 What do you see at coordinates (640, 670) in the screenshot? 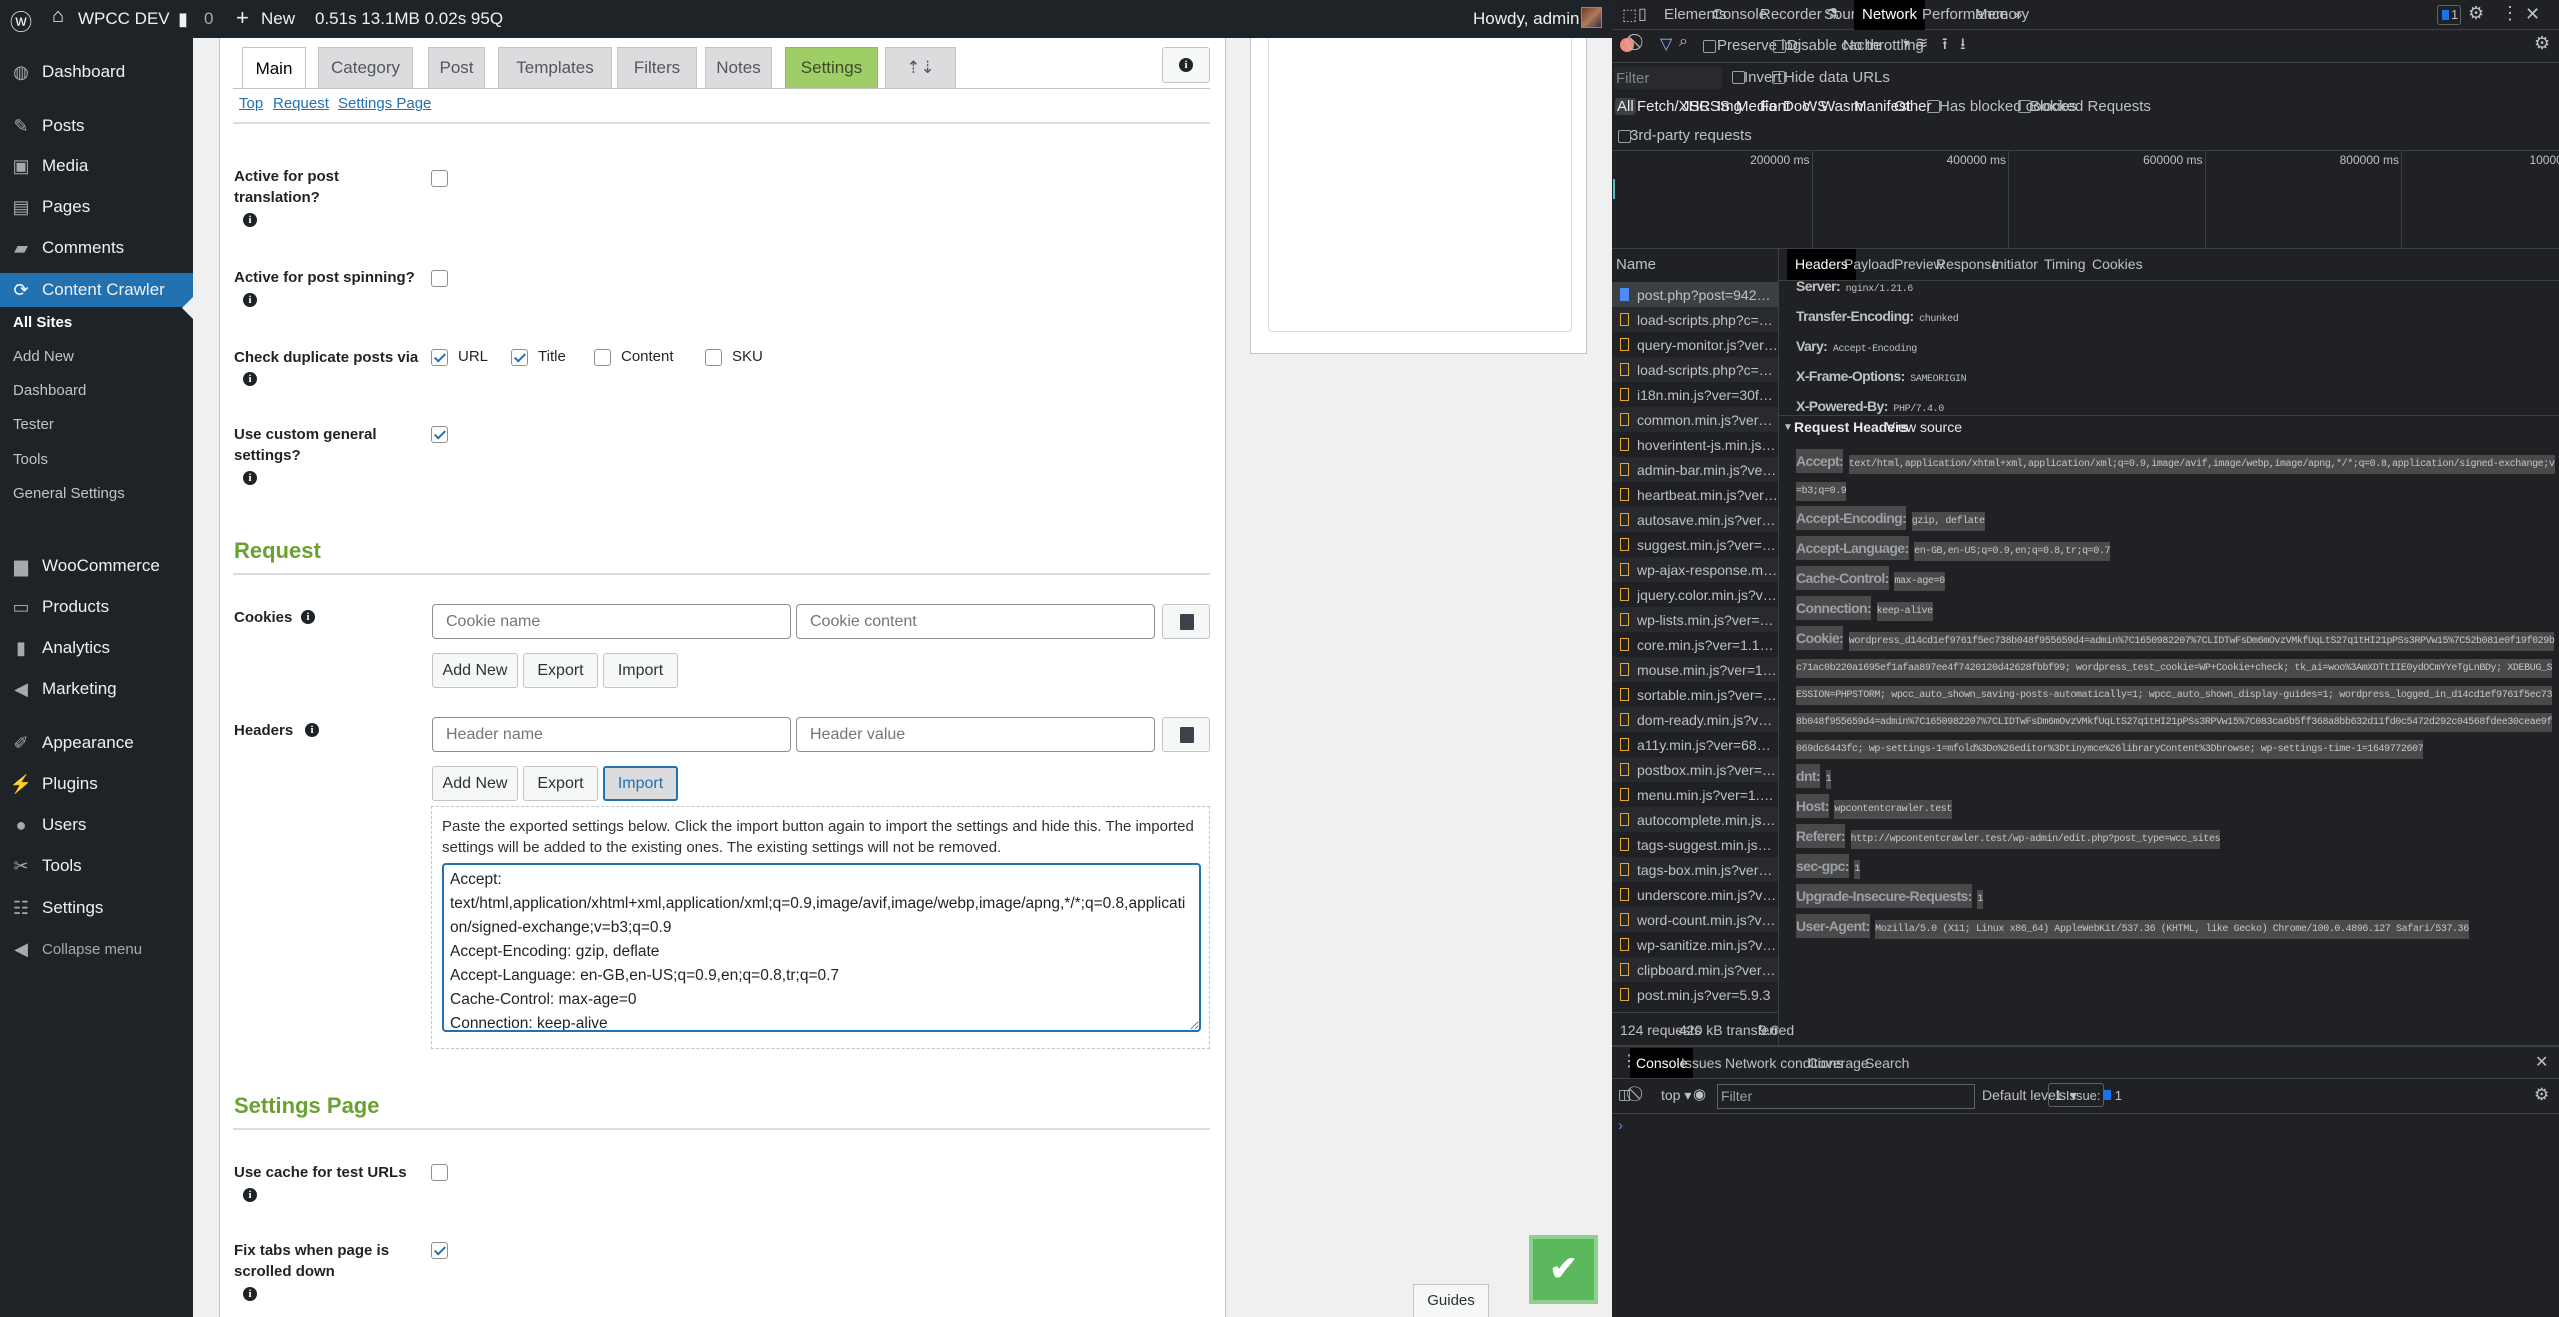
I see `cookies-import-button: Import` at bounding box center [640, 670].